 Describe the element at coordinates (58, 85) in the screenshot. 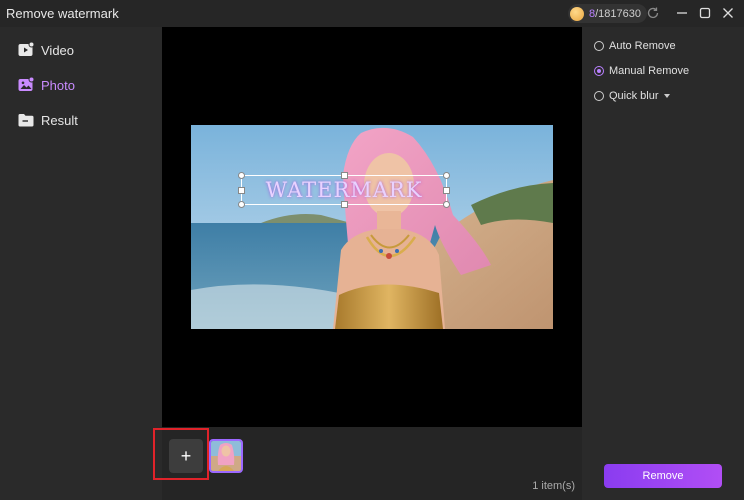

I see `sidebar-item-label: Photo` at that location.